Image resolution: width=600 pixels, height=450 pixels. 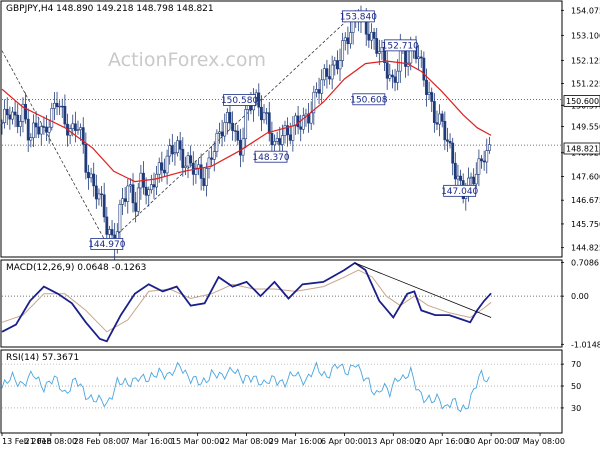 I want to click on price-y-tick-label: 154.075, so click(x=585, y=10).